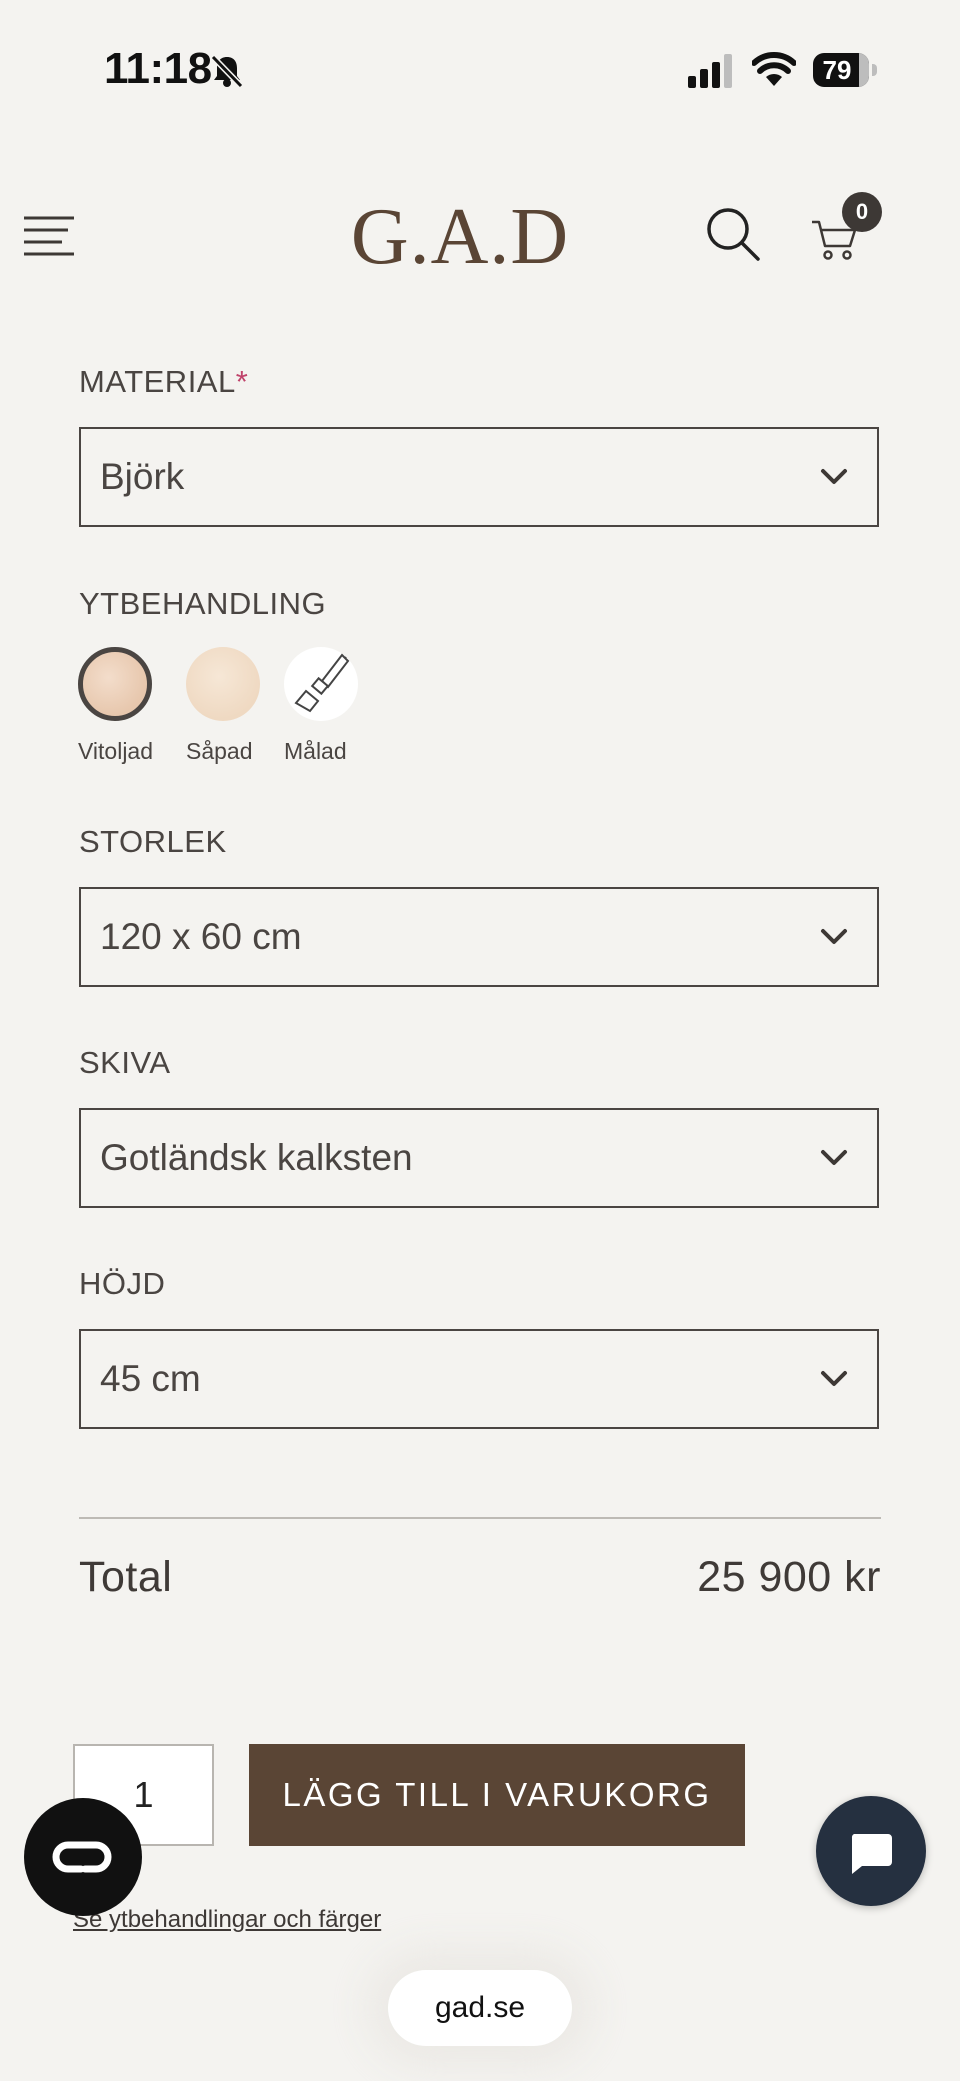  I want to click on paintbrush-icon, so click(322, 683).